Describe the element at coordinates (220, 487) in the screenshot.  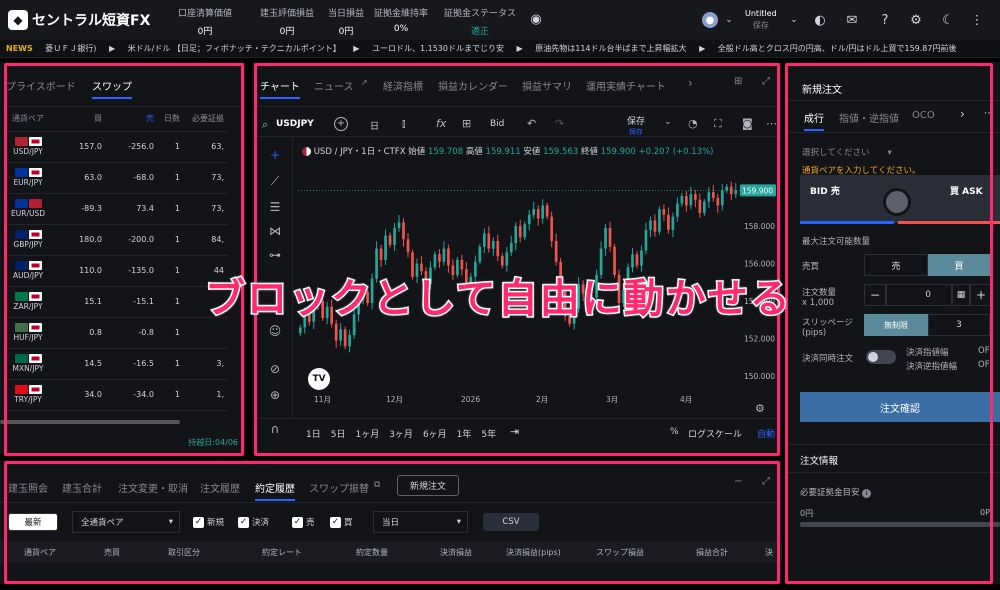
I see `tab-order-history: 注文履歴` at that location.